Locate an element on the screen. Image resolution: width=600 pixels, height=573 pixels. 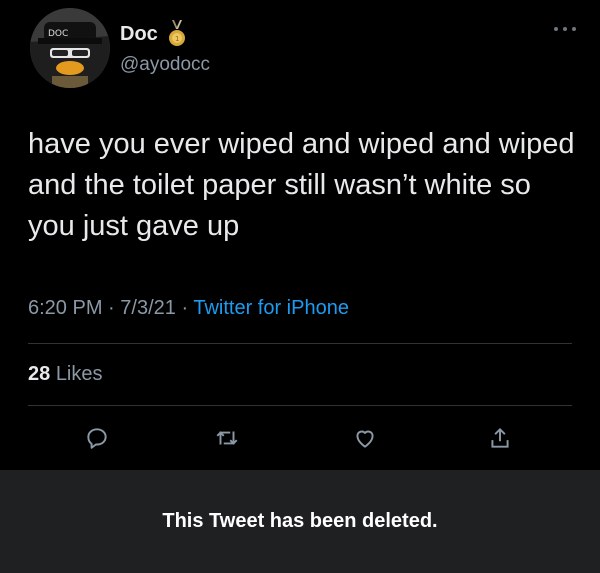
name-row: Doc 1 is located at coordinates (154, 34).